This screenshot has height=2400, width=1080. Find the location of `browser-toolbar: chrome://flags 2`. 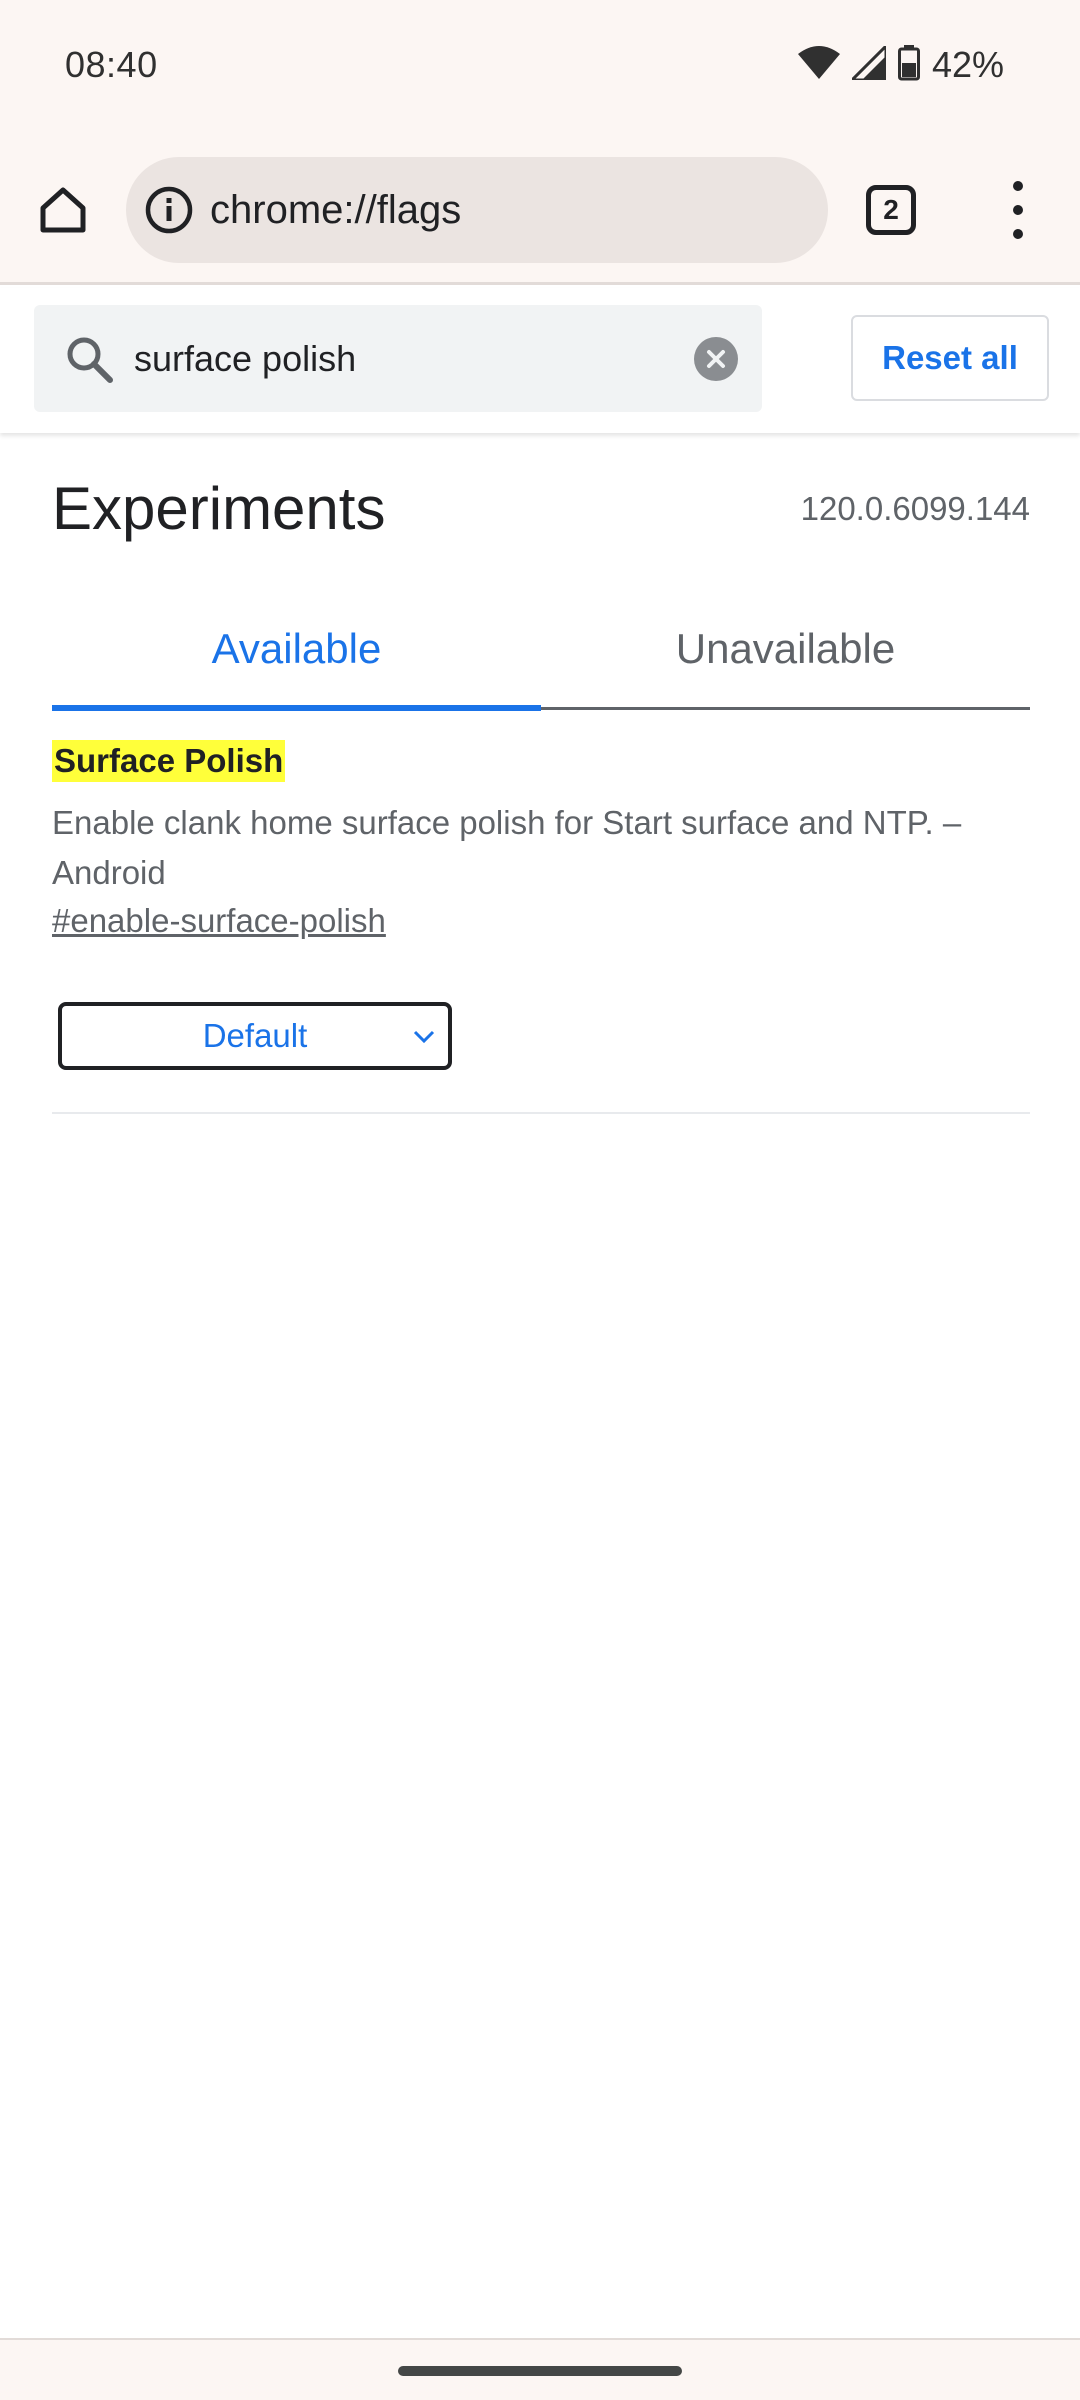

browser-toolbar: chrome://flags 2 is located at coordinates (540, 210).